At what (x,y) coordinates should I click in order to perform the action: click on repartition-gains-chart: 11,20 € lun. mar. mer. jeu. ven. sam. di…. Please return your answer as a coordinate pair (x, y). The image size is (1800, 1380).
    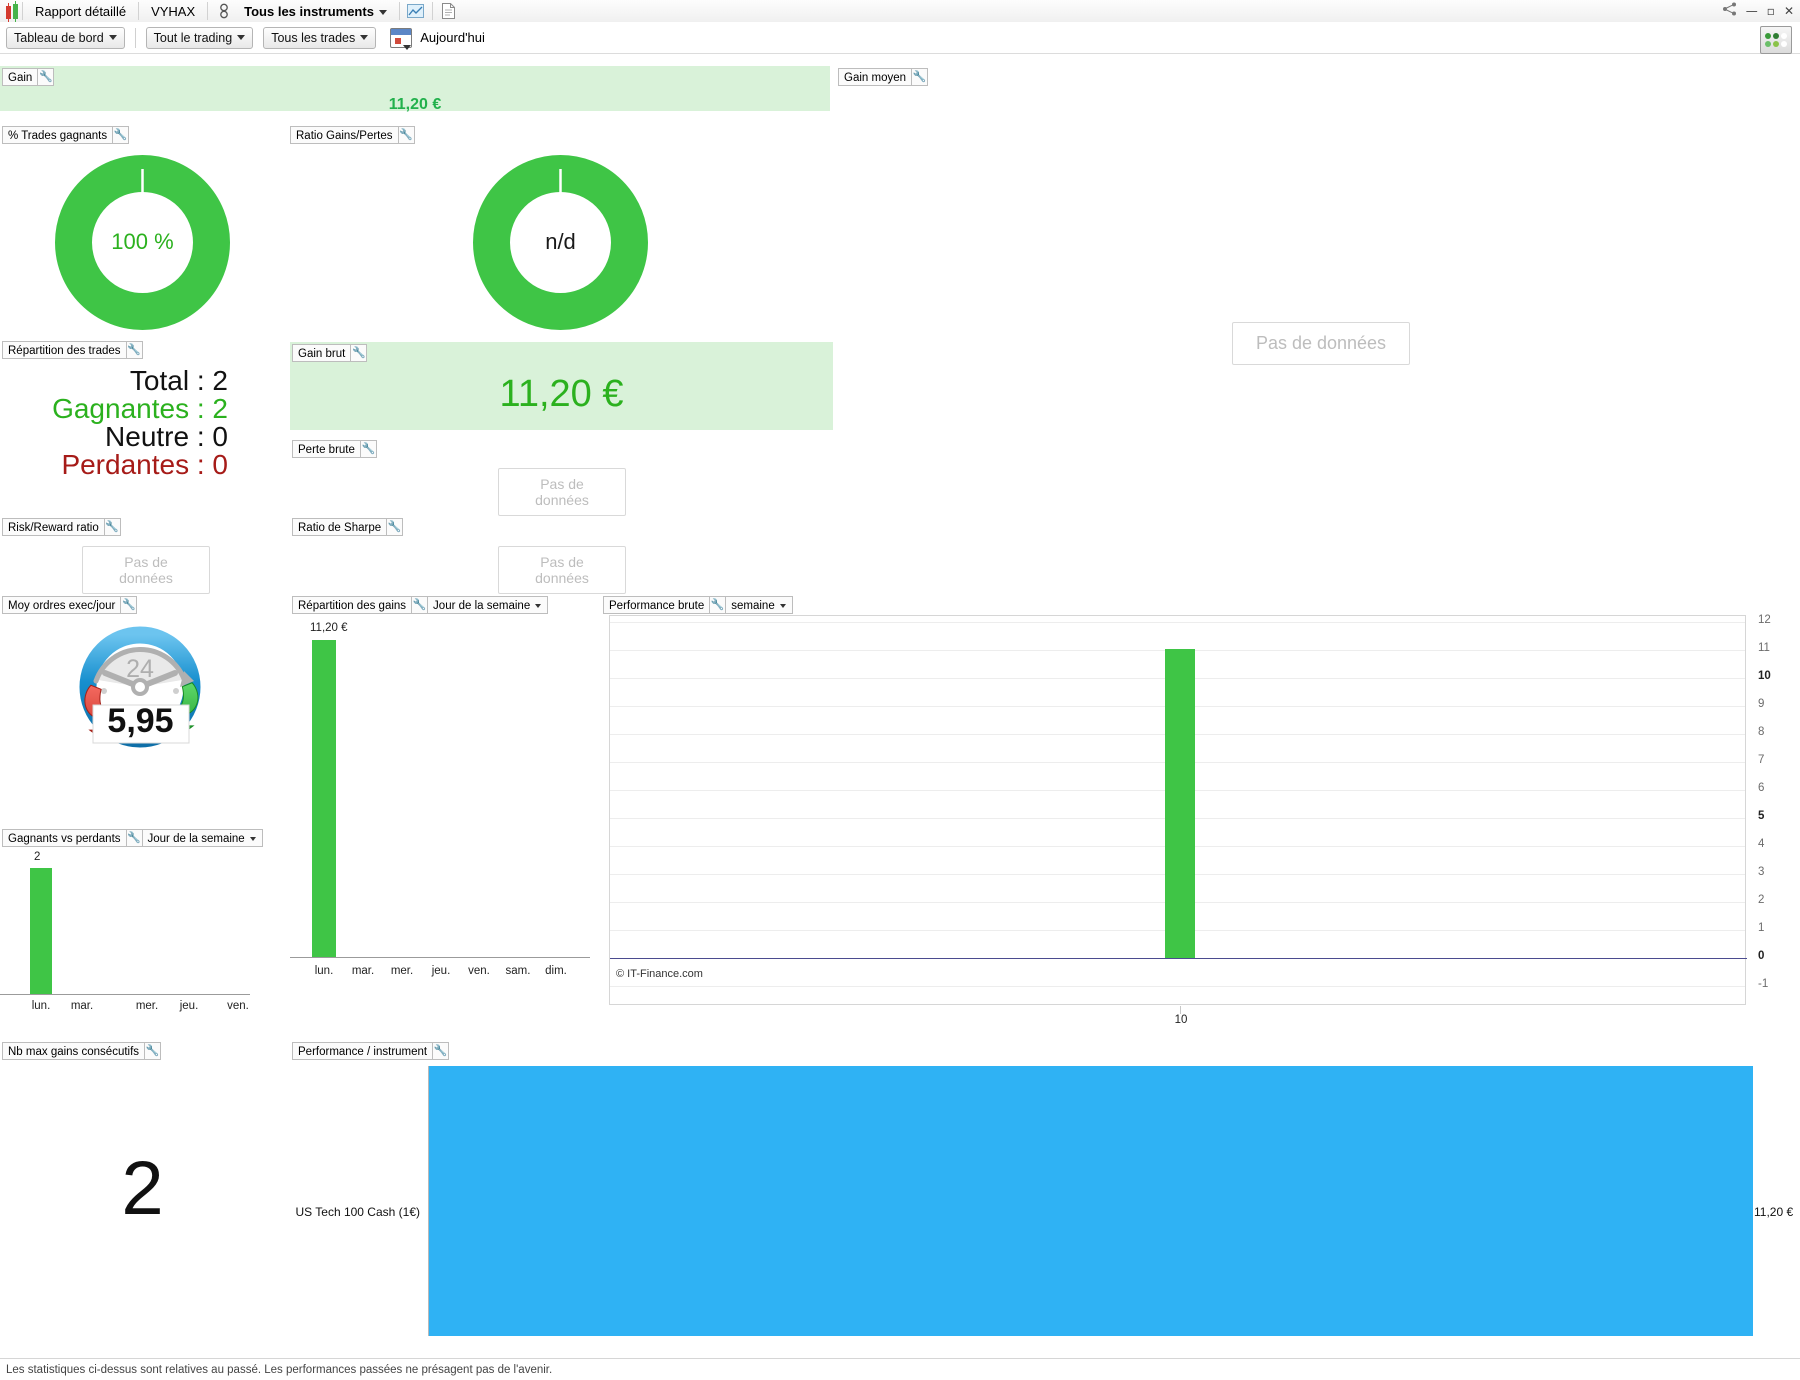
    Looking at the image, I should click on (440, 815).